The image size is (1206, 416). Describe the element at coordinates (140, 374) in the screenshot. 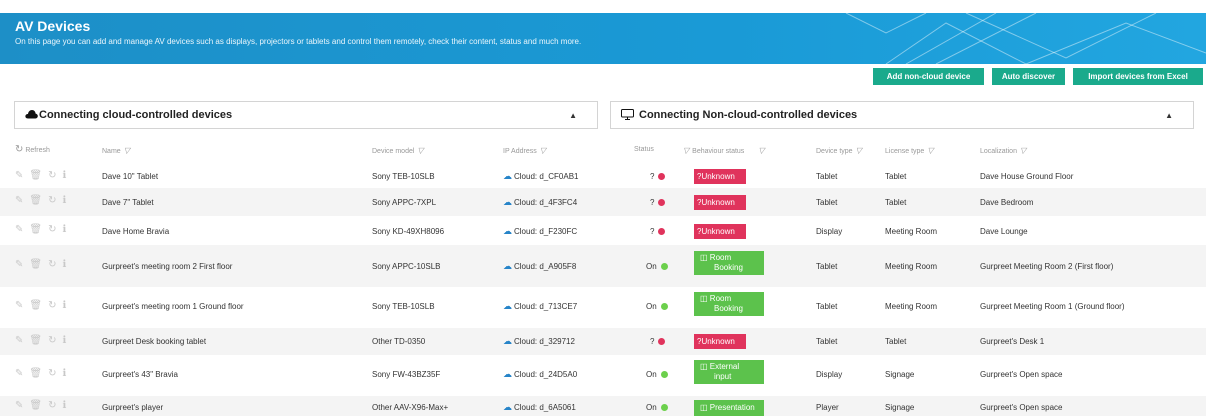

I see `device-name: Gurpreet's 43" Bravia` at that location.